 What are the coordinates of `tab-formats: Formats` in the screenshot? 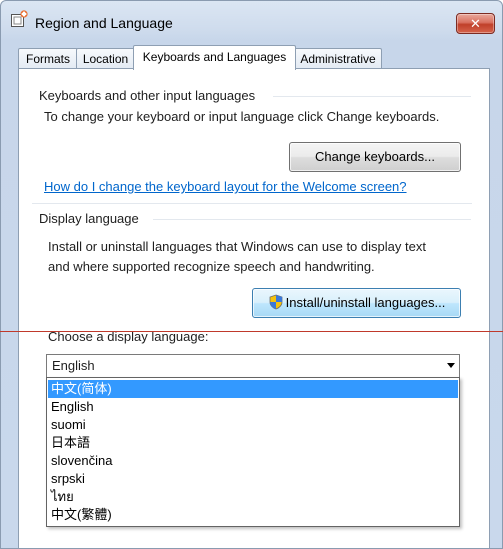 It's located at (48, 58).